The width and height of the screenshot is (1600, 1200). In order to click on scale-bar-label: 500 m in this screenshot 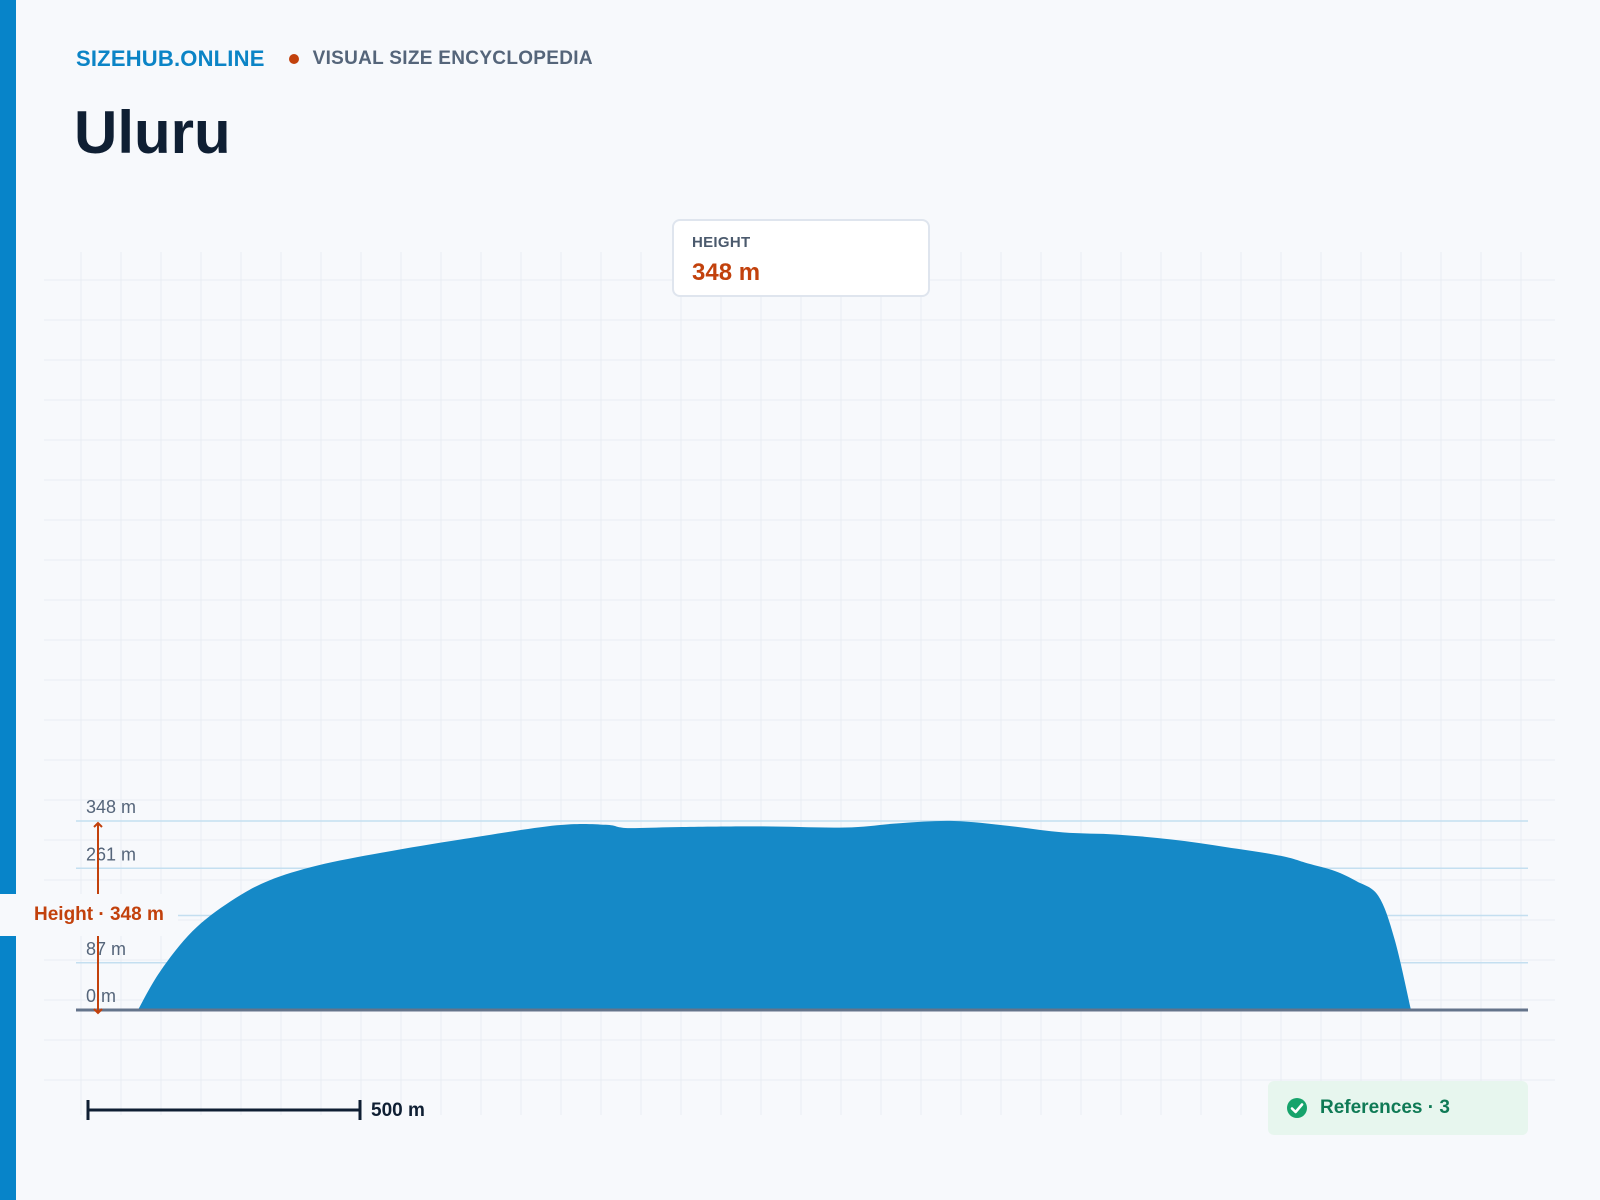, I will do `click(398, 1110)`.